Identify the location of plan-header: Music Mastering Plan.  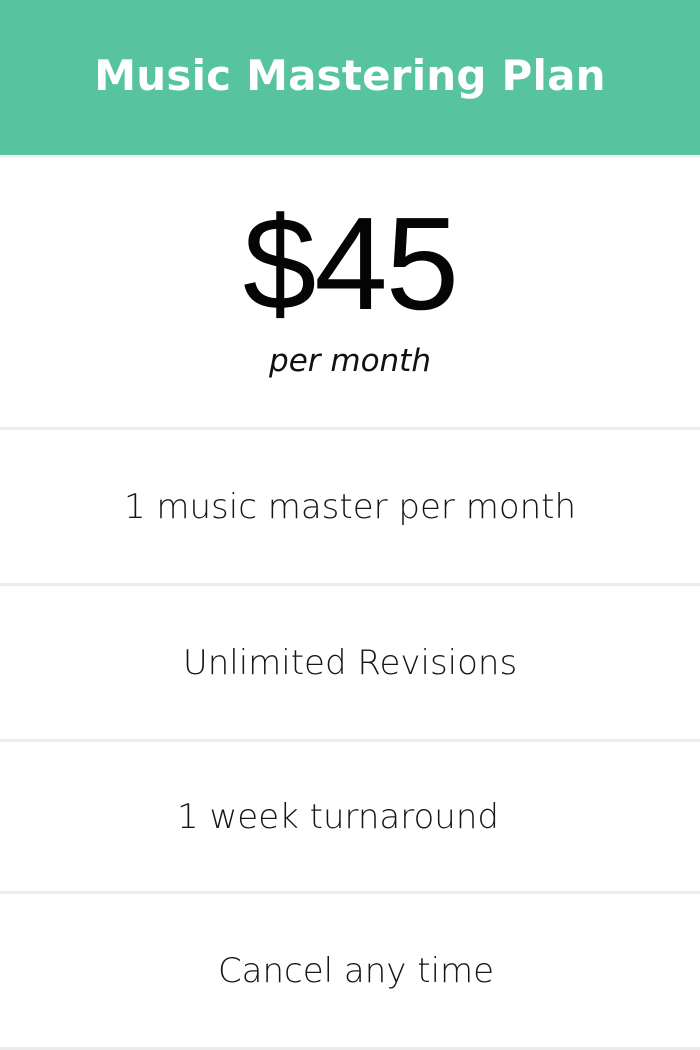
(350, 77).